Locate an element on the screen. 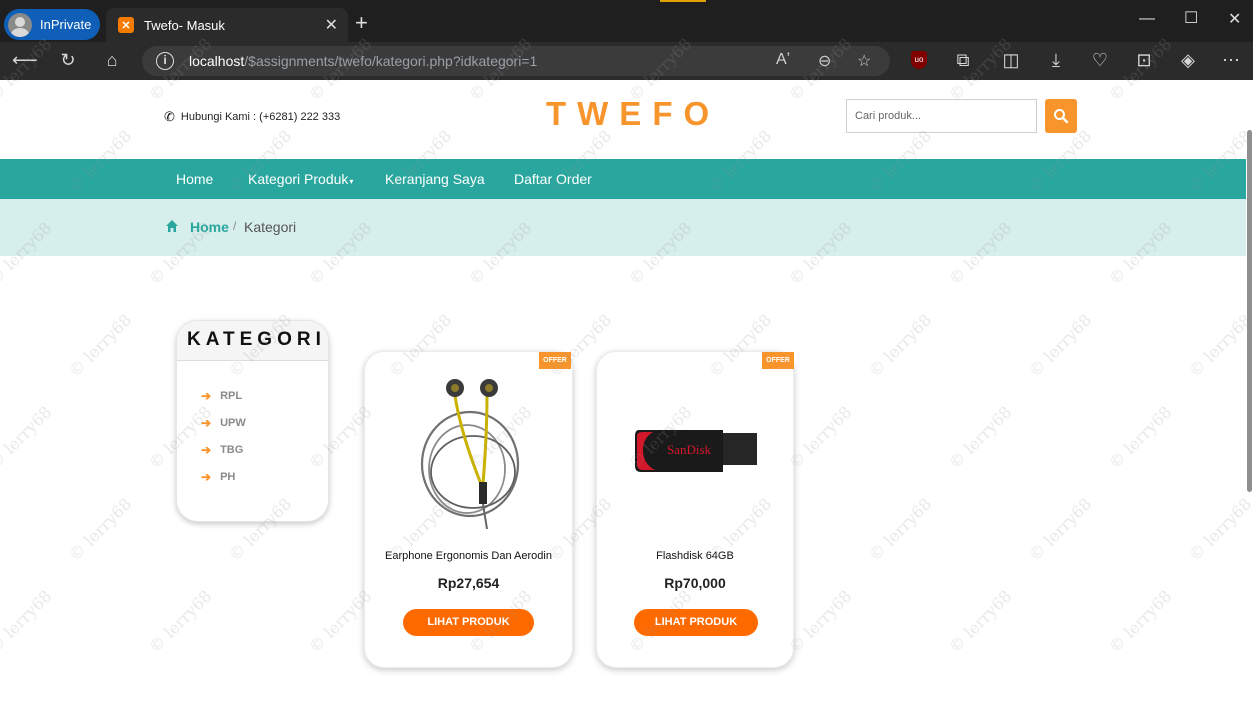 The height and width of the screenshot is (707, 1253). close-window-icon: ✕ is located at coordinates (1234, 19).